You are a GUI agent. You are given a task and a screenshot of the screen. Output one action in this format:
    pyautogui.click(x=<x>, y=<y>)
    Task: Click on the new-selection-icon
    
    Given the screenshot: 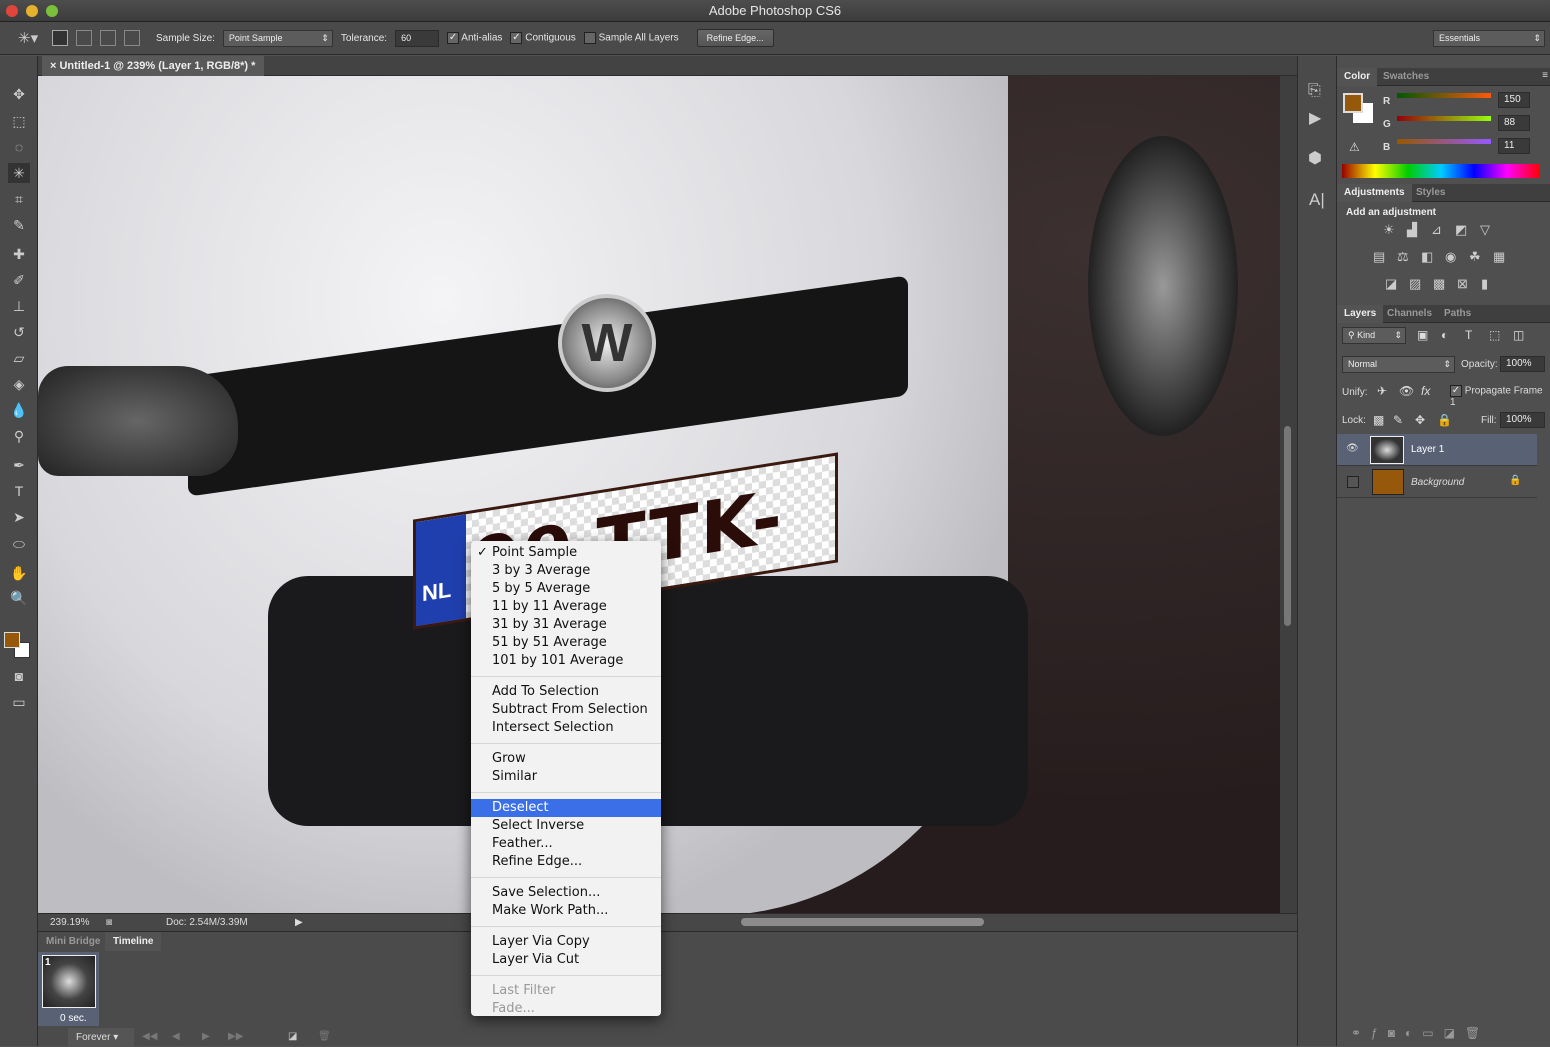 What is the action you would take?
    pyautogui.click(x=60, y=38)
    